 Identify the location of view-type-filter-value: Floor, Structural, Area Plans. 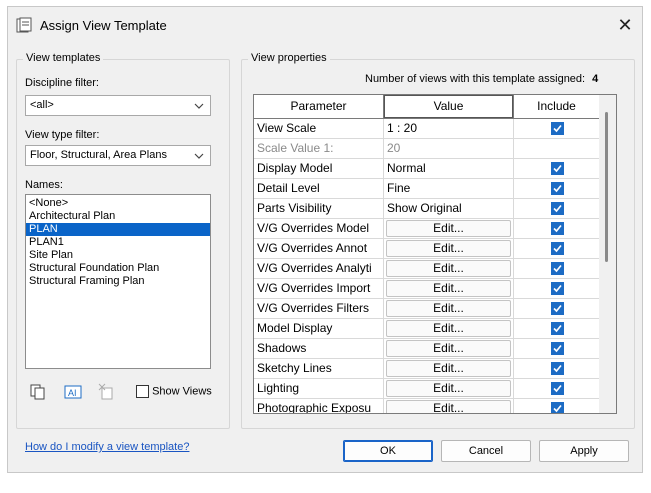
(98, 155).